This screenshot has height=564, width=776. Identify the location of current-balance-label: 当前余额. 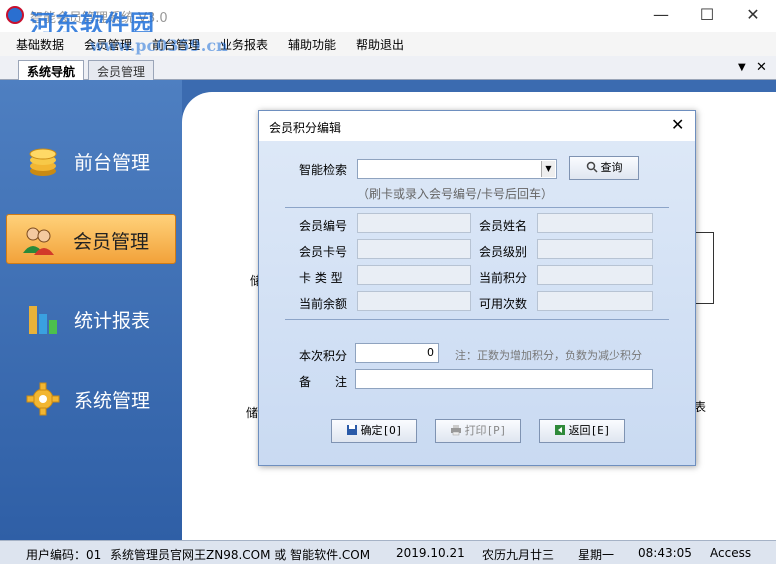
(323, 304).